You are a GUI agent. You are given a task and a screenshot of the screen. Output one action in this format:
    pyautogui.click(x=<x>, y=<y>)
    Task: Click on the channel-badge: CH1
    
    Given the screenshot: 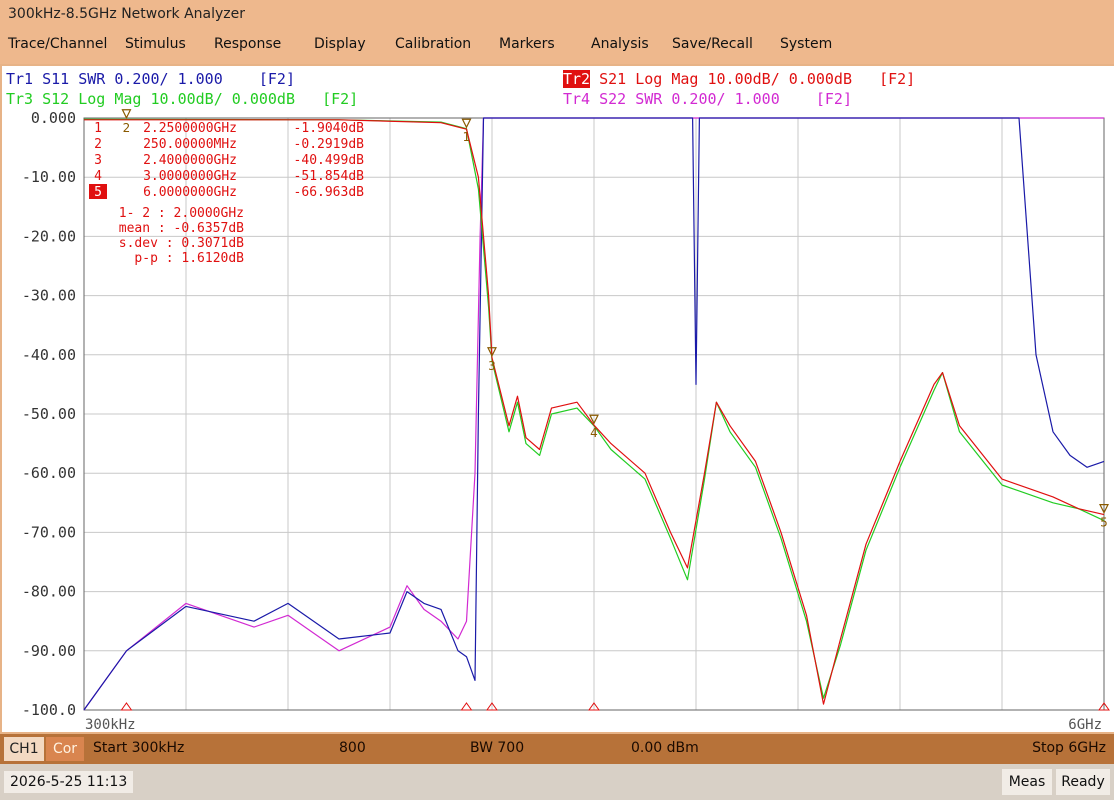 What is the action you would take?
    pyautogui.click(x=24, y=749)
    